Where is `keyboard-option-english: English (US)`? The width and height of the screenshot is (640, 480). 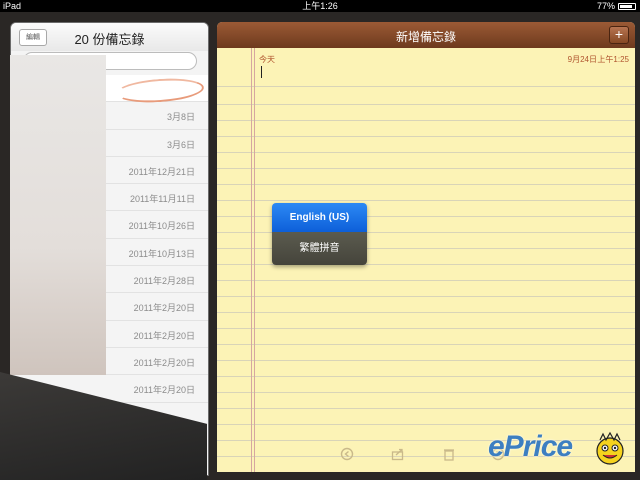
keyboard-option-english: English (US) is located at coordinates (319, 217).